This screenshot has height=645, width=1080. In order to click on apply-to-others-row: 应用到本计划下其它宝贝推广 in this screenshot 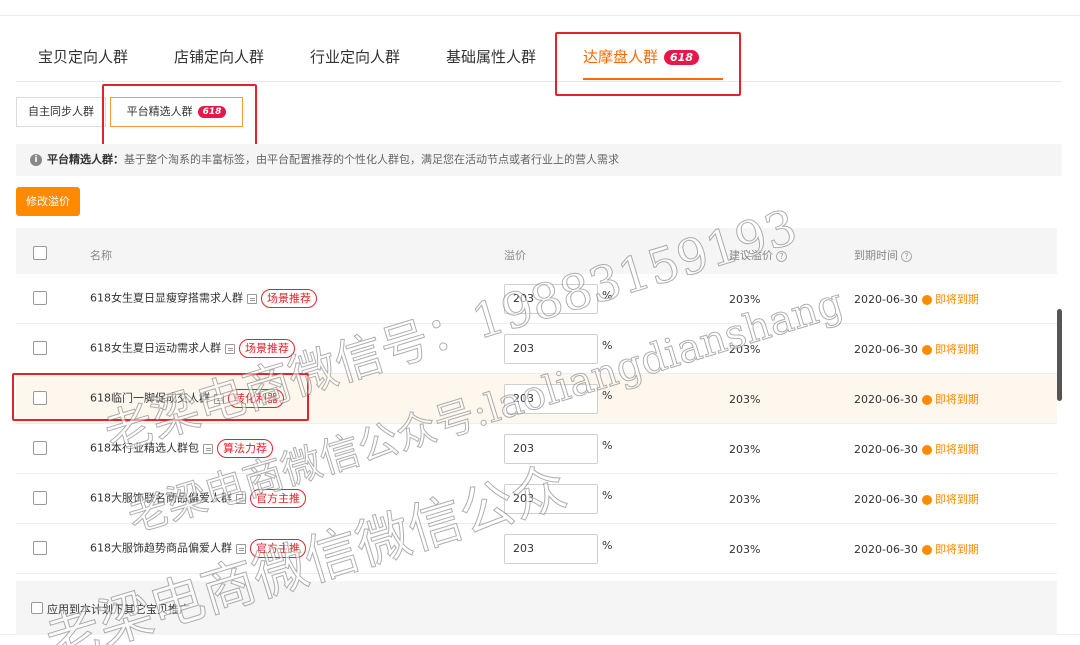, I will do `click(536, 608)`.